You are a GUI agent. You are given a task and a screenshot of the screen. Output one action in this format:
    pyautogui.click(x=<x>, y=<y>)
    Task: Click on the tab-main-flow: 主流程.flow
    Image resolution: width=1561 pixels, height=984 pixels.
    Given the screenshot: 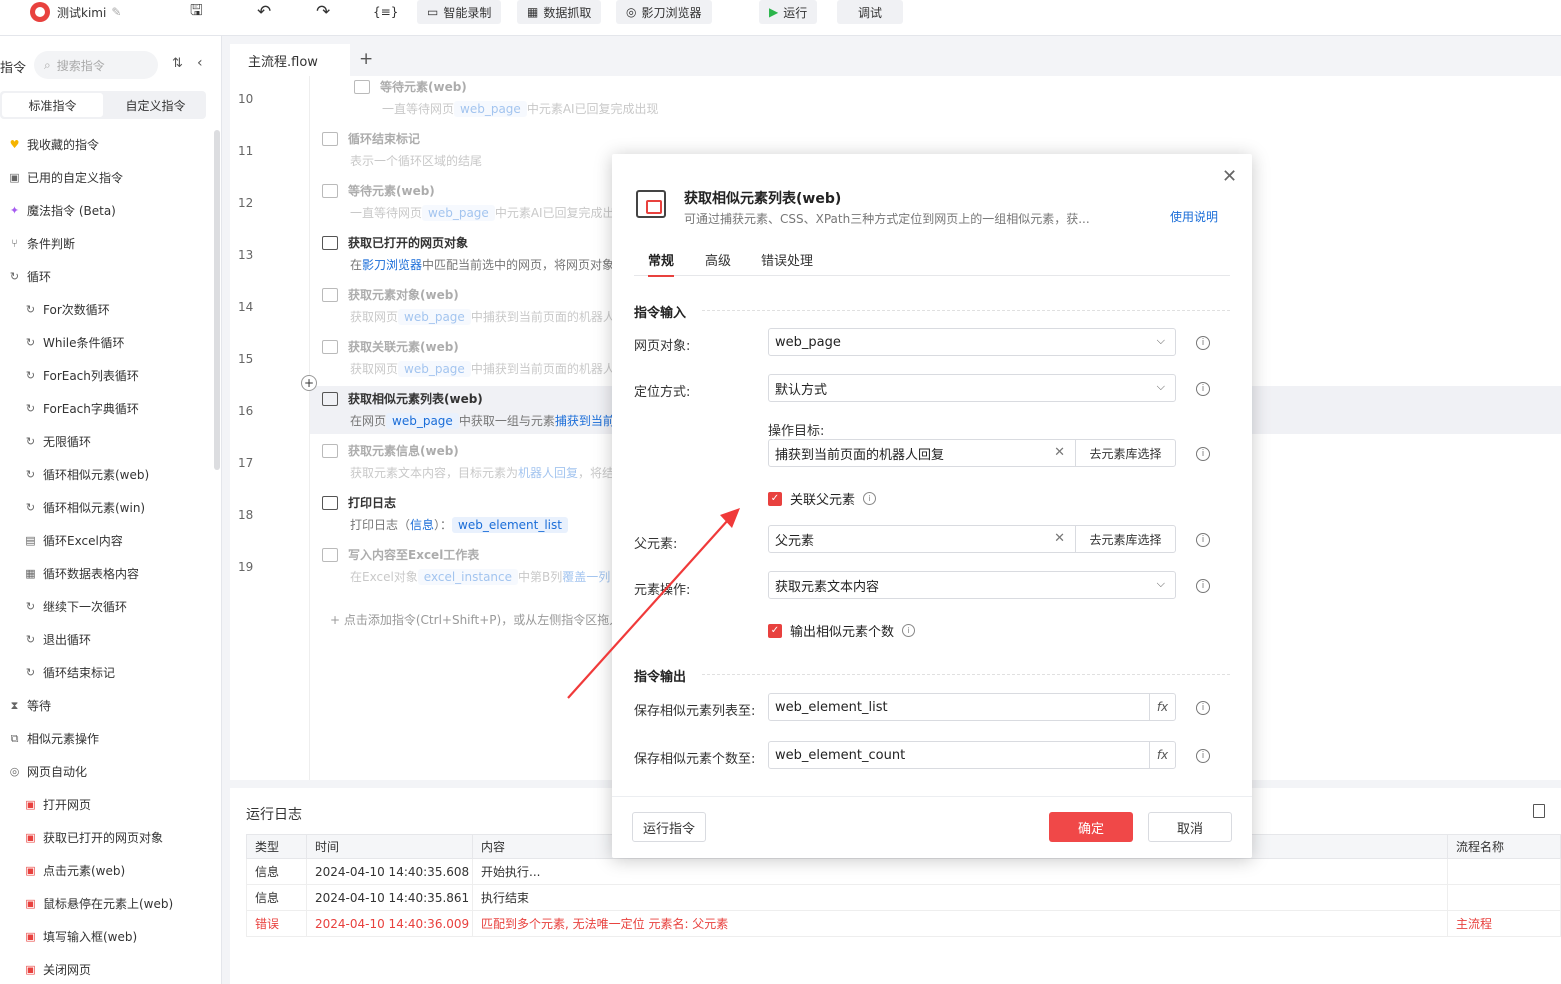 What is the action you would take?
    pyautogui.click(x=290, y=60)
    